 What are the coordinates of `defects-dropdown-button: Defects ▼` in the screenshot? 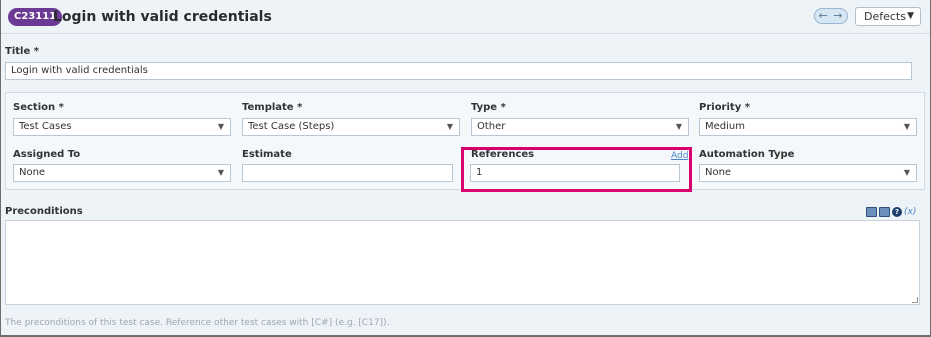 It's located at (888, 16).